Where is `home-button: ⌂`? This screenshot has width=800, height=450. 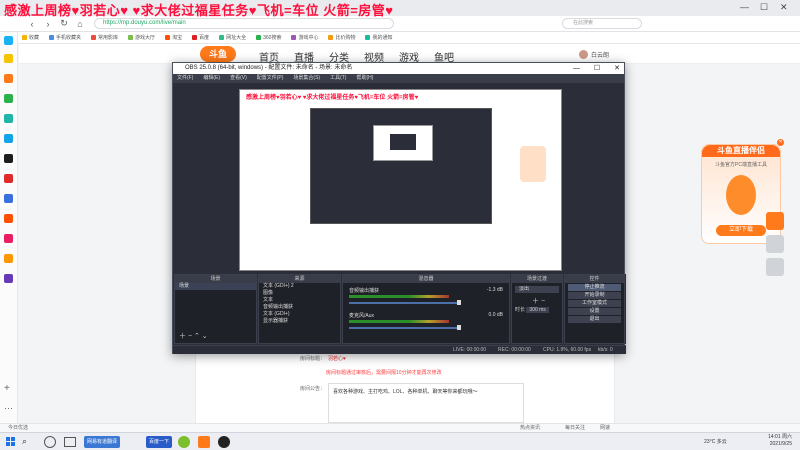 home-button: ⌂ is located at coordinates (80, 24).